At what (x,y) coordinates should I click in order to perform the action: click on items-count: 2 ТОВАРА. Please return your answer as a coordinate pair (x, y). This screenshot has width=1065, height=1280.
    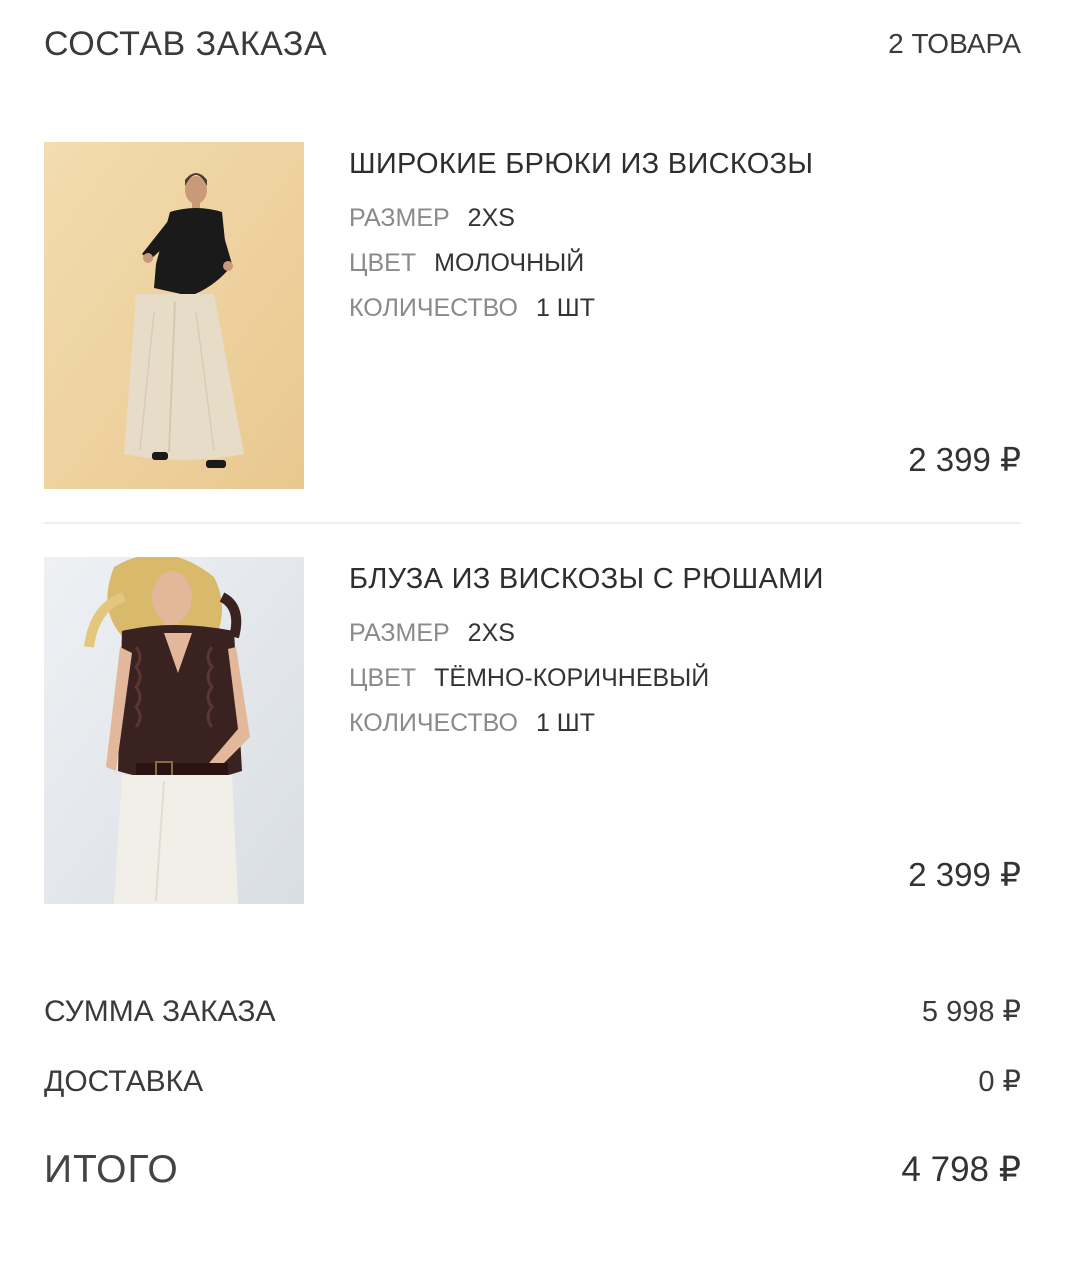
    Looking at the image, I should click on (954, 43).